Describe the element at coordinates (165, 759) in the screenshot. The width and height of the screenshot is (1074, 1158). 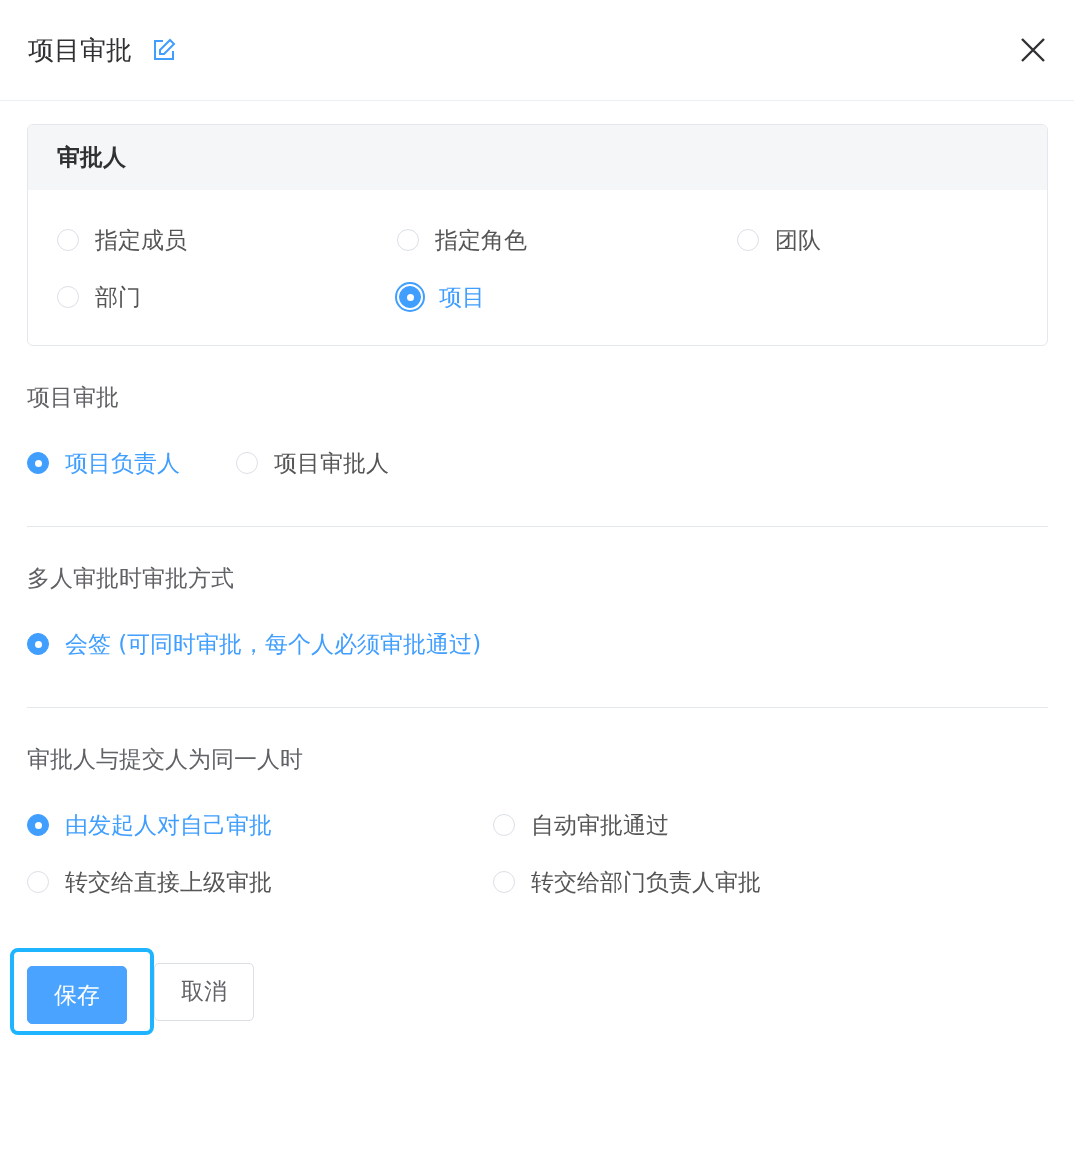
I see `section-label: 审批人与提交人为同一人时` at that location.